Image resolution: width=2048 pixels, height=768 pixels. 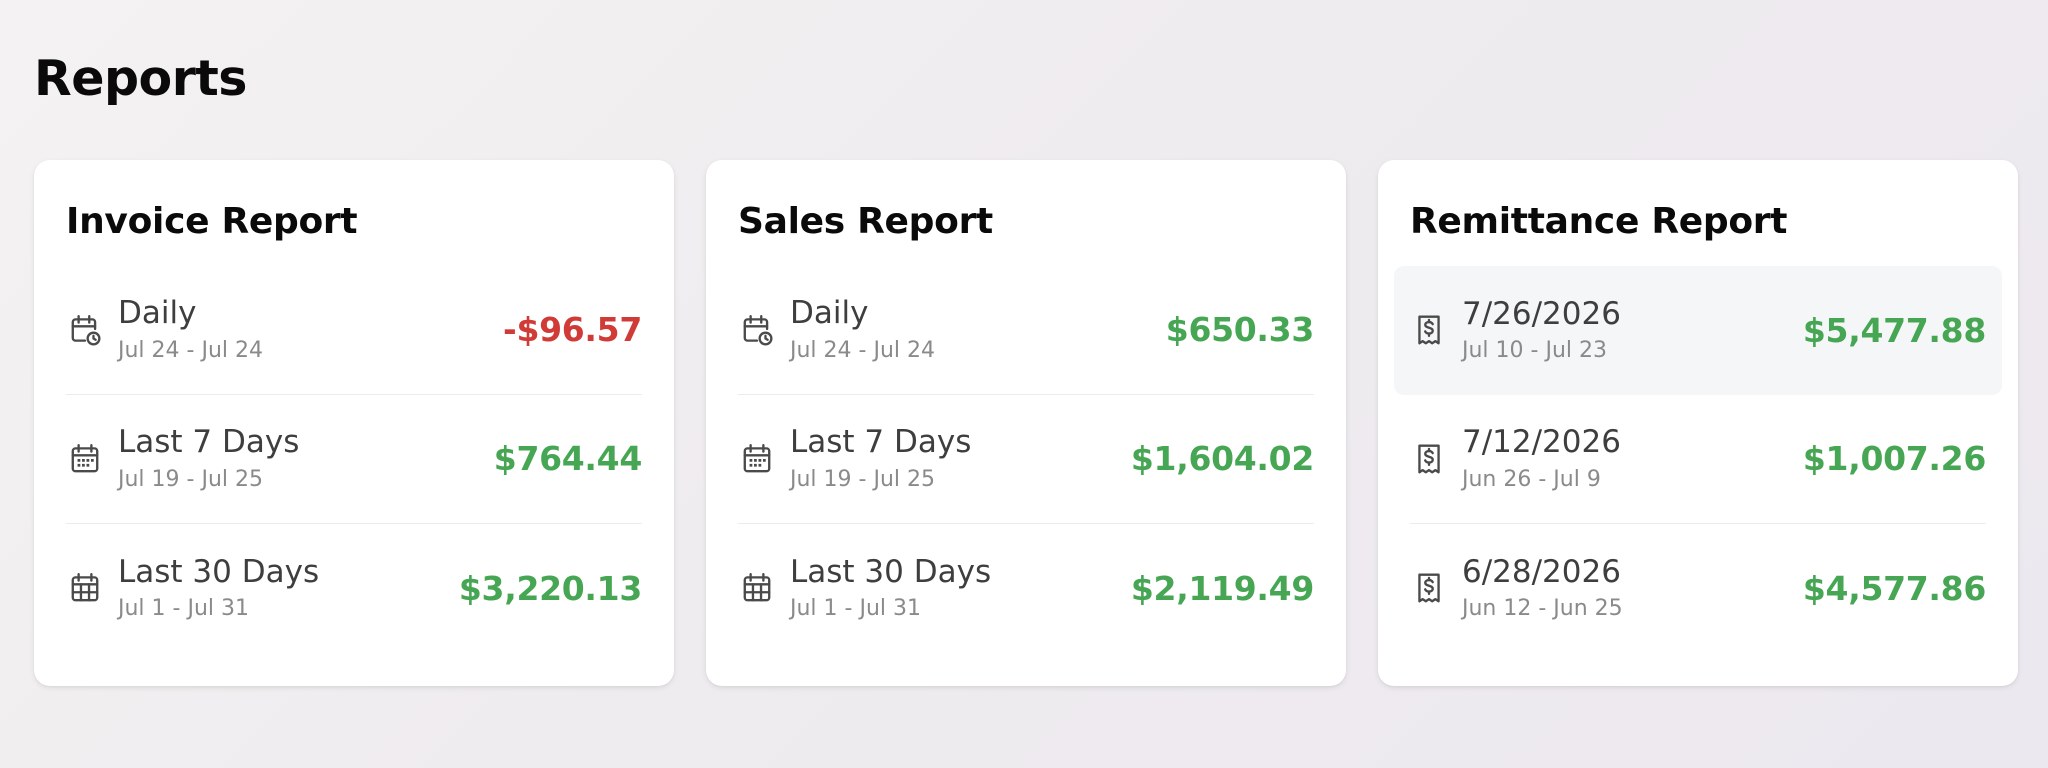 What do you see at coordinates (1222, 459) in the screenshot?
I see `row-amount: $1,604.02` at bounding box center [1222, 459].